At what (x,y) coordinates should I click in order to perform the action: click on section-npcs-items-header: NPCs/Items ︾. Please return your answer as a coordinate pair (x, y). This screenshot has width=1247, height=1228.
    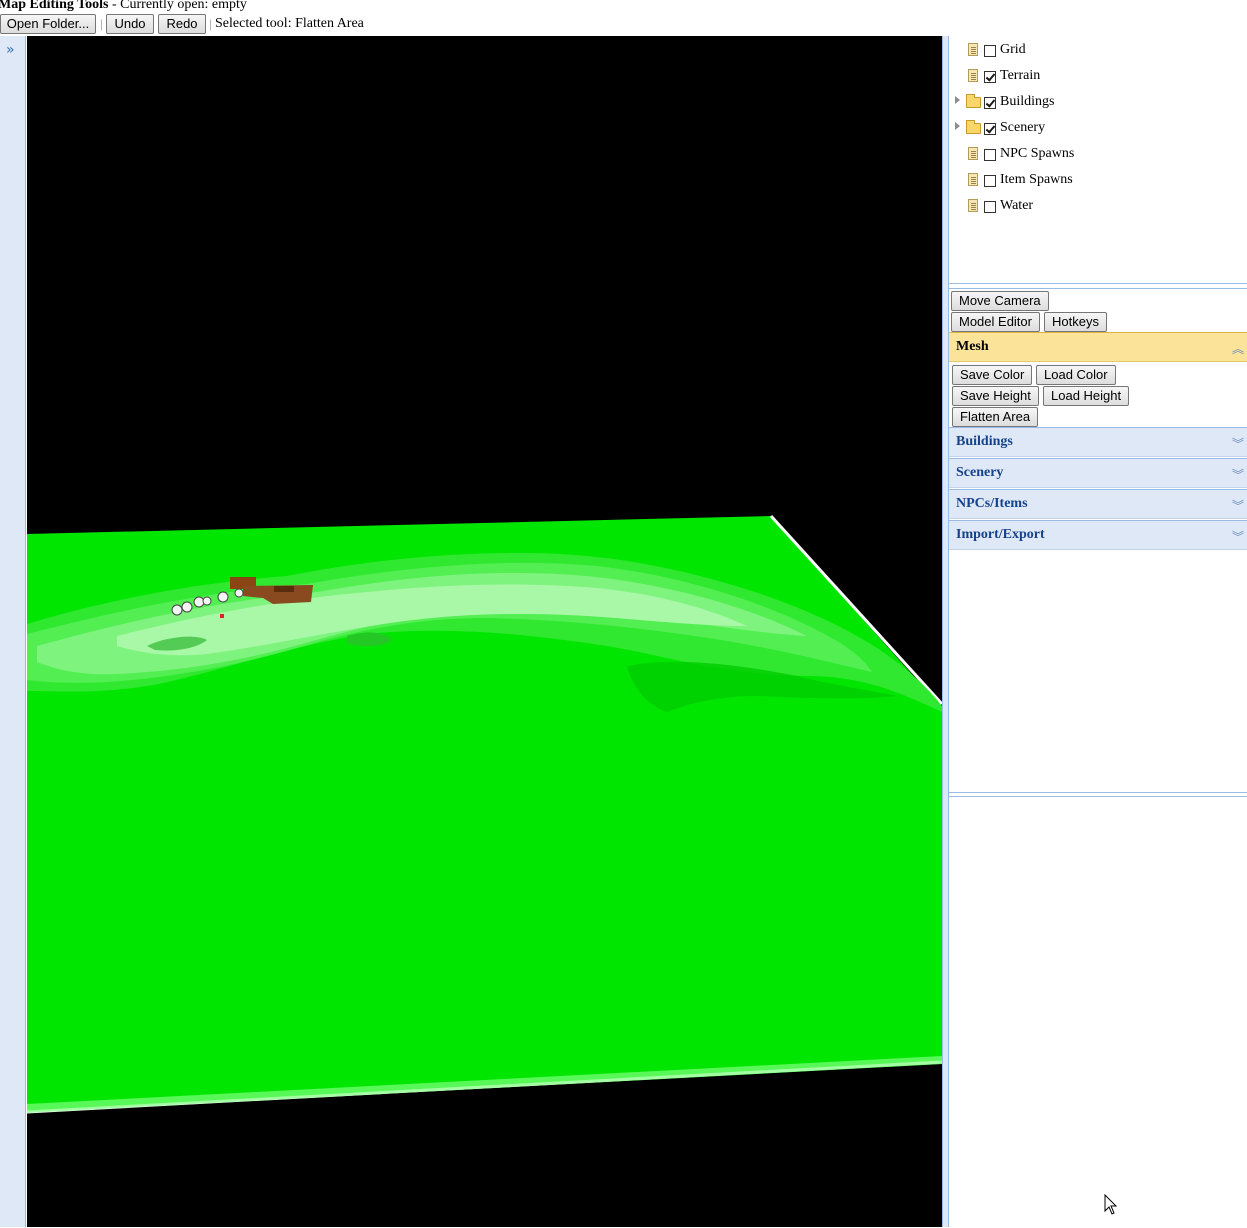
    Looking at the image, I should click on (1098, 504).